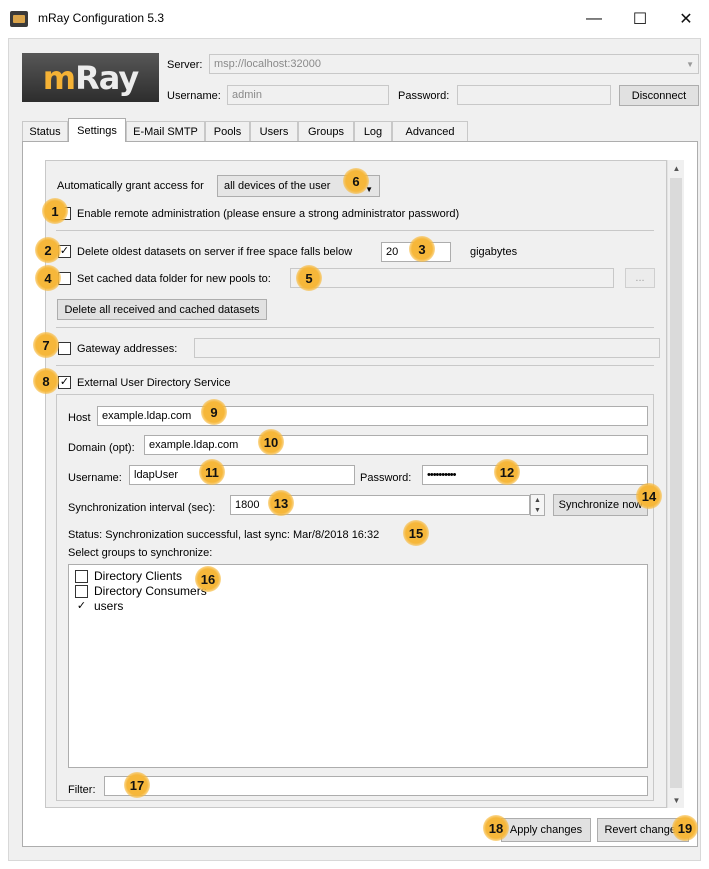  Describe the element at coordinates (55, 211) in the screenshot. I see `callout-badge: 1` at that location.